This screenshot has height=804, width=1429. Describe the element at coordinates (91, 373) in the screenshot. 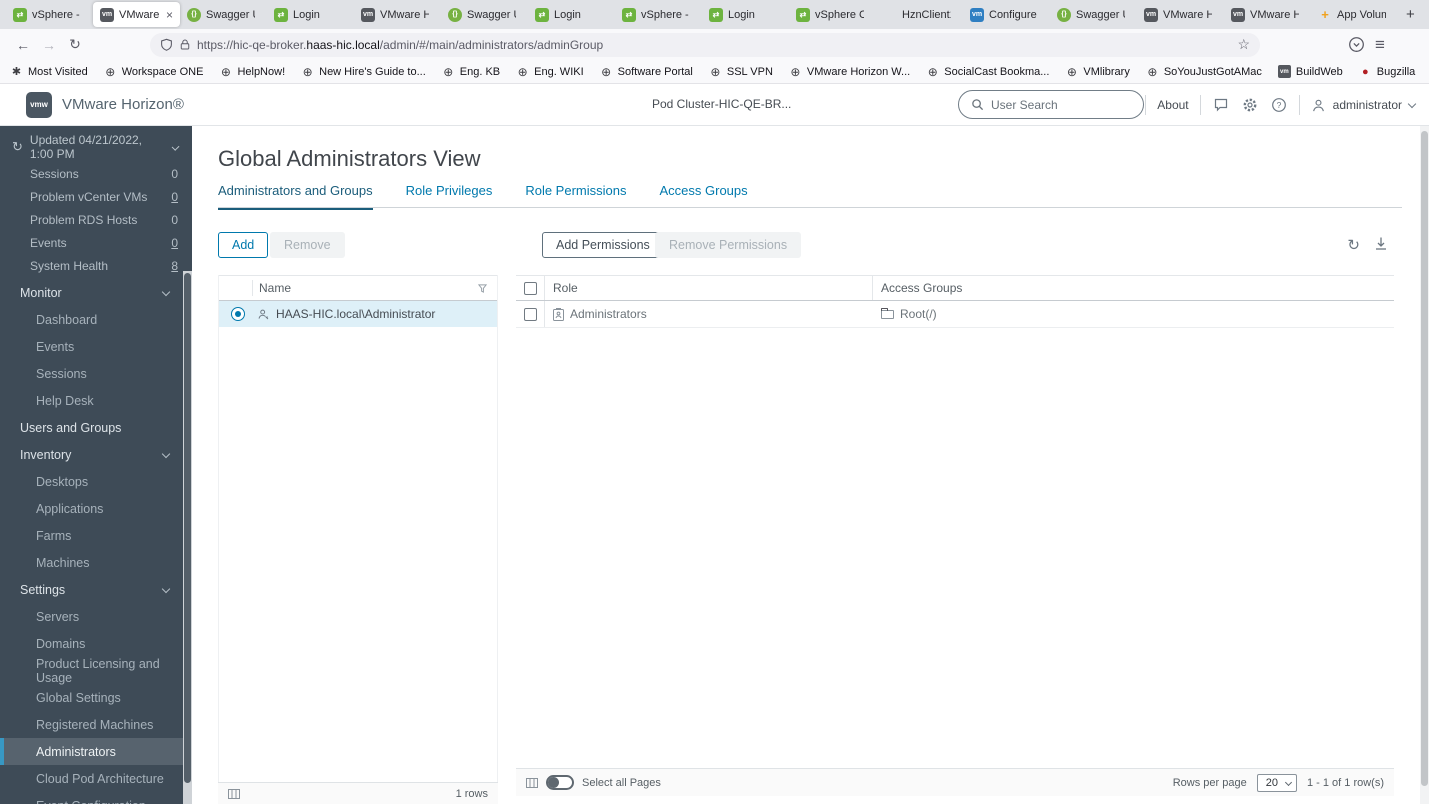

I see `sidebar-nav-item: Sessions` at that location.